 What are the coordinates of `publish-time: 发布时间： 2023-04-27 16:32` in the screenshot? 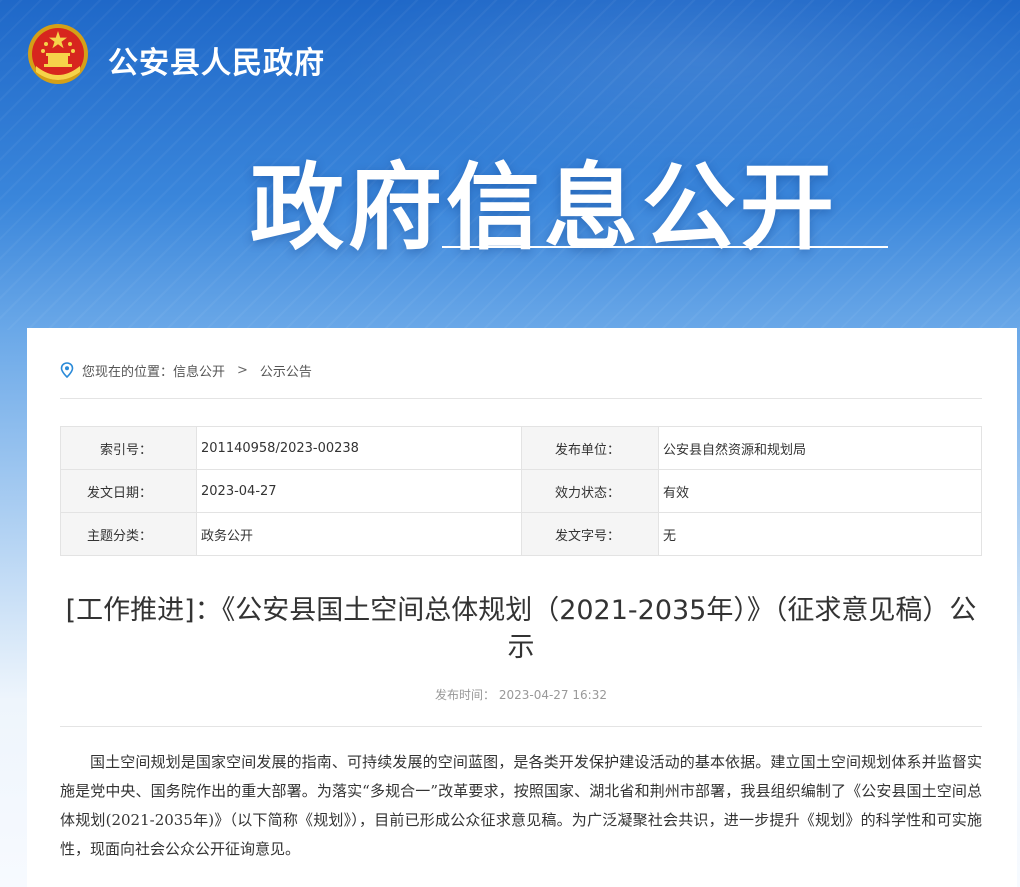 It's located at (521, 695).